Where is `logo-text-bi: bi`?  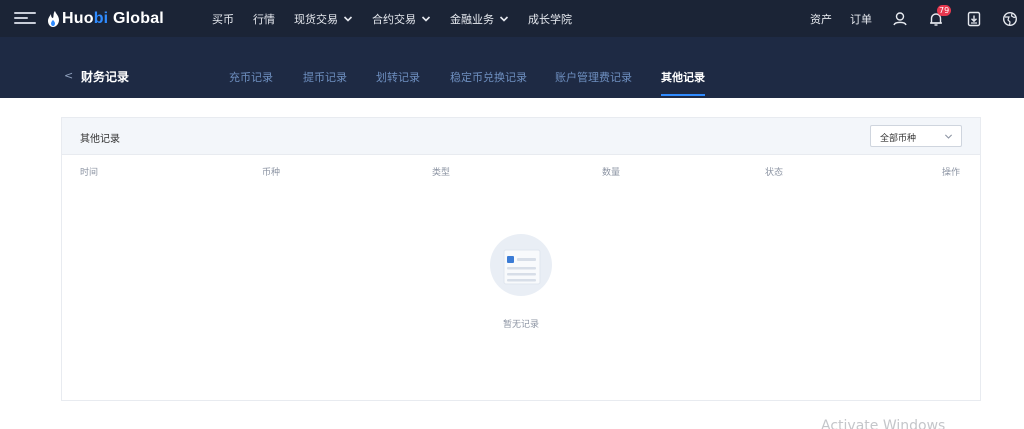
logo-text-bi: bi is located at coordinates (101, 18).